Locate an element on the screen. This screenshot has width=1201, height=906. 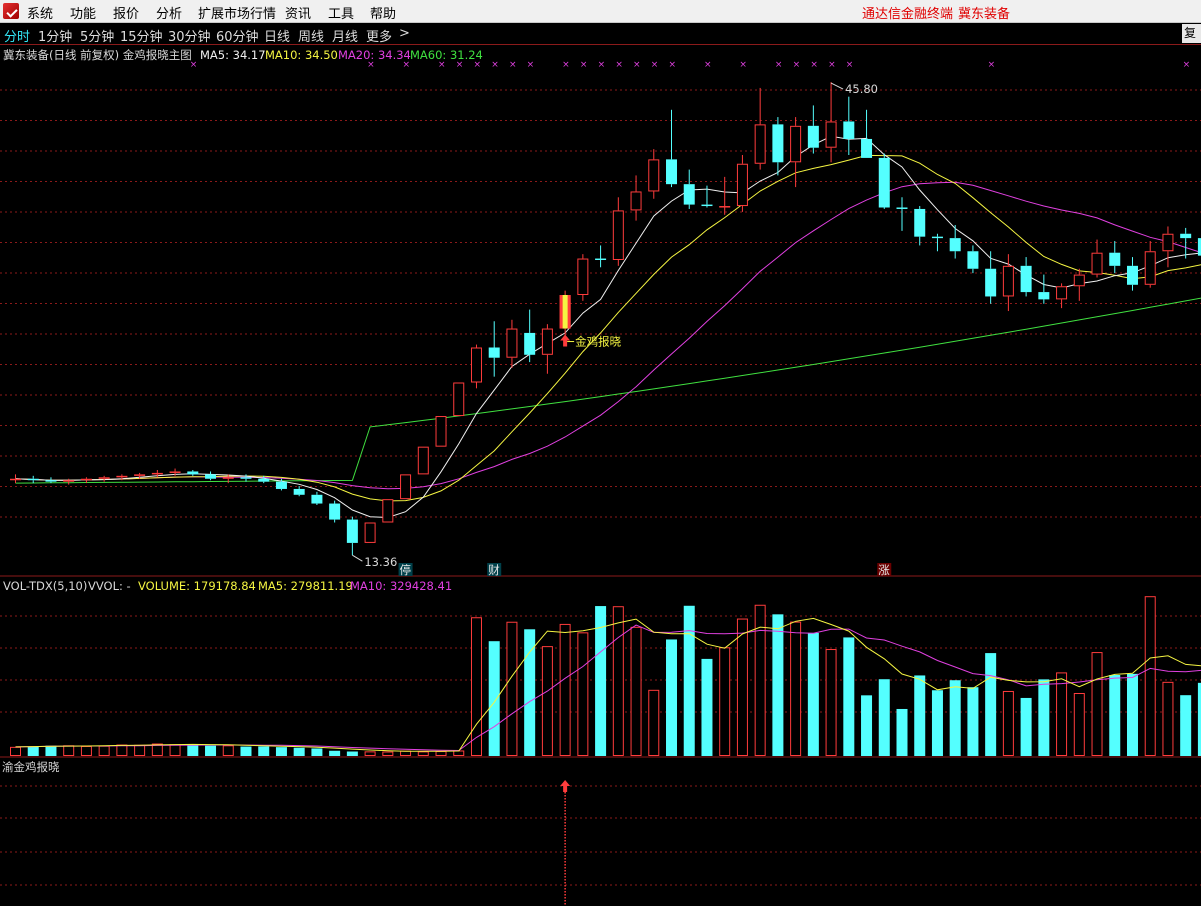
ma5-legend: MA5: 34.17 is located at coordinates (233, 55).